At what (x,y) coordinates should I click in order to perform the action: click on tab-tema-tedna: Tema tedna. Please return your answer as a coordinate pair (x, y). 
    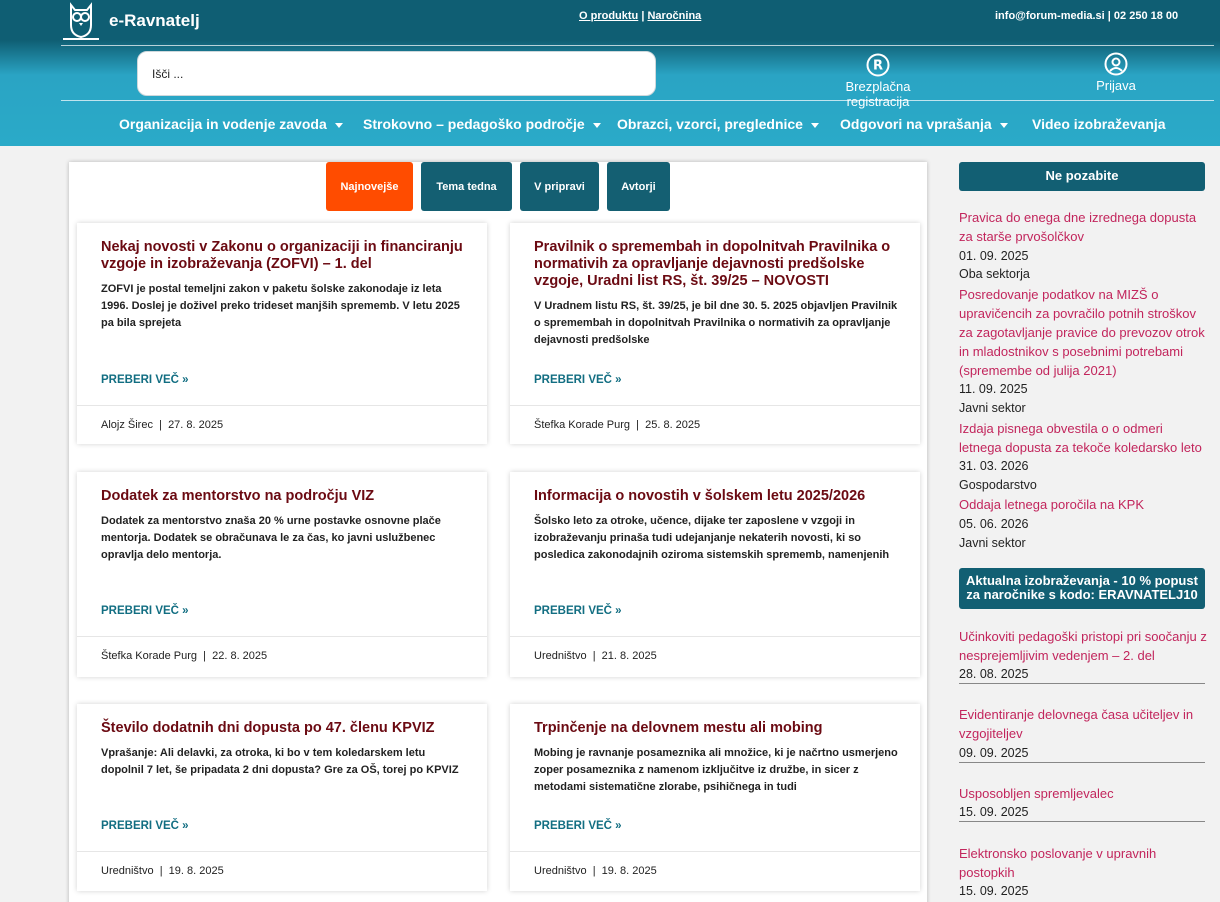
    Looking at the image, I should click on (466, 186).